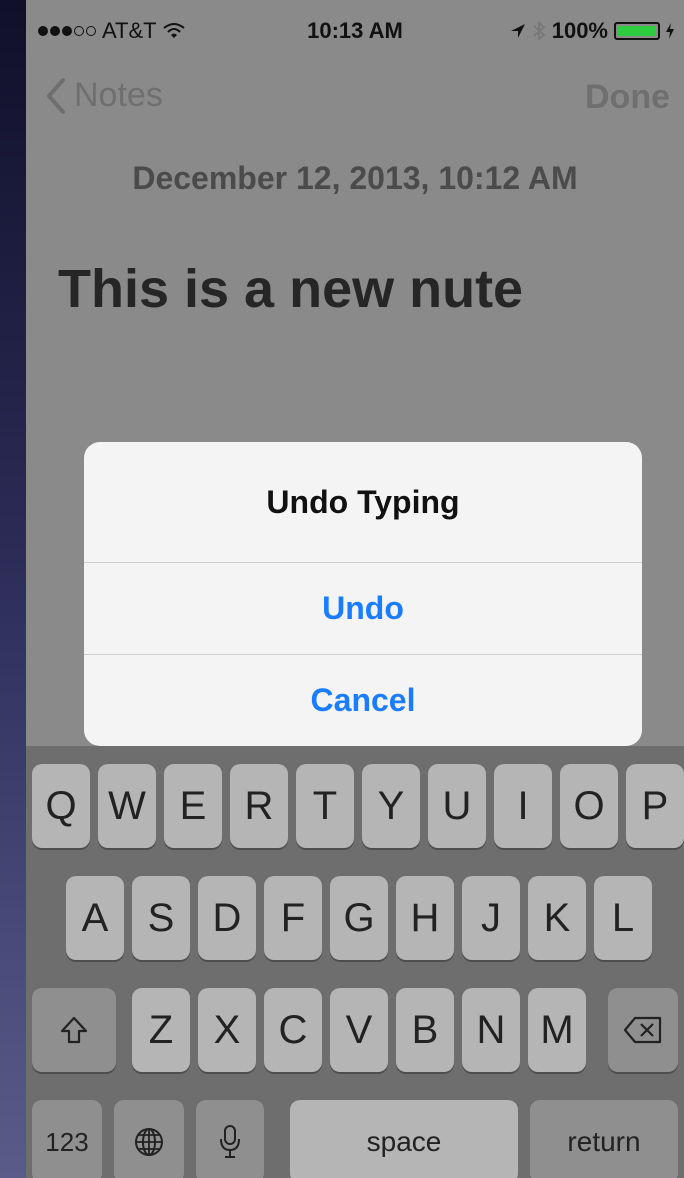 The width and height of the screenshot is (684, 1178). Describe the element at coordinates (670, 31) in the screenshot. I see `charging-icon` at that location.